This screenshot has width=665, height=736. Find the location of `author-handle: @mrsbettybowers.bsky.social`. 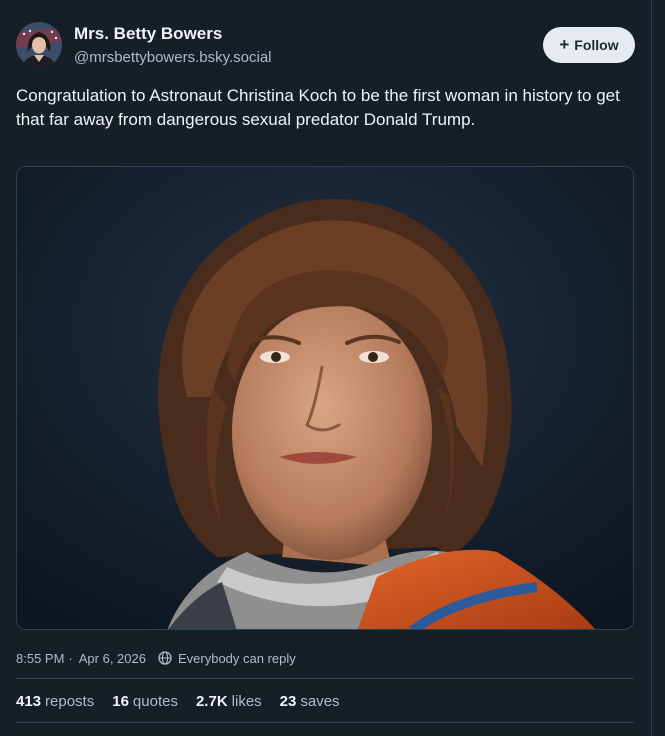

author-handle: @mrsbettybowers.bsky.social is located at coordinates (173, 57).